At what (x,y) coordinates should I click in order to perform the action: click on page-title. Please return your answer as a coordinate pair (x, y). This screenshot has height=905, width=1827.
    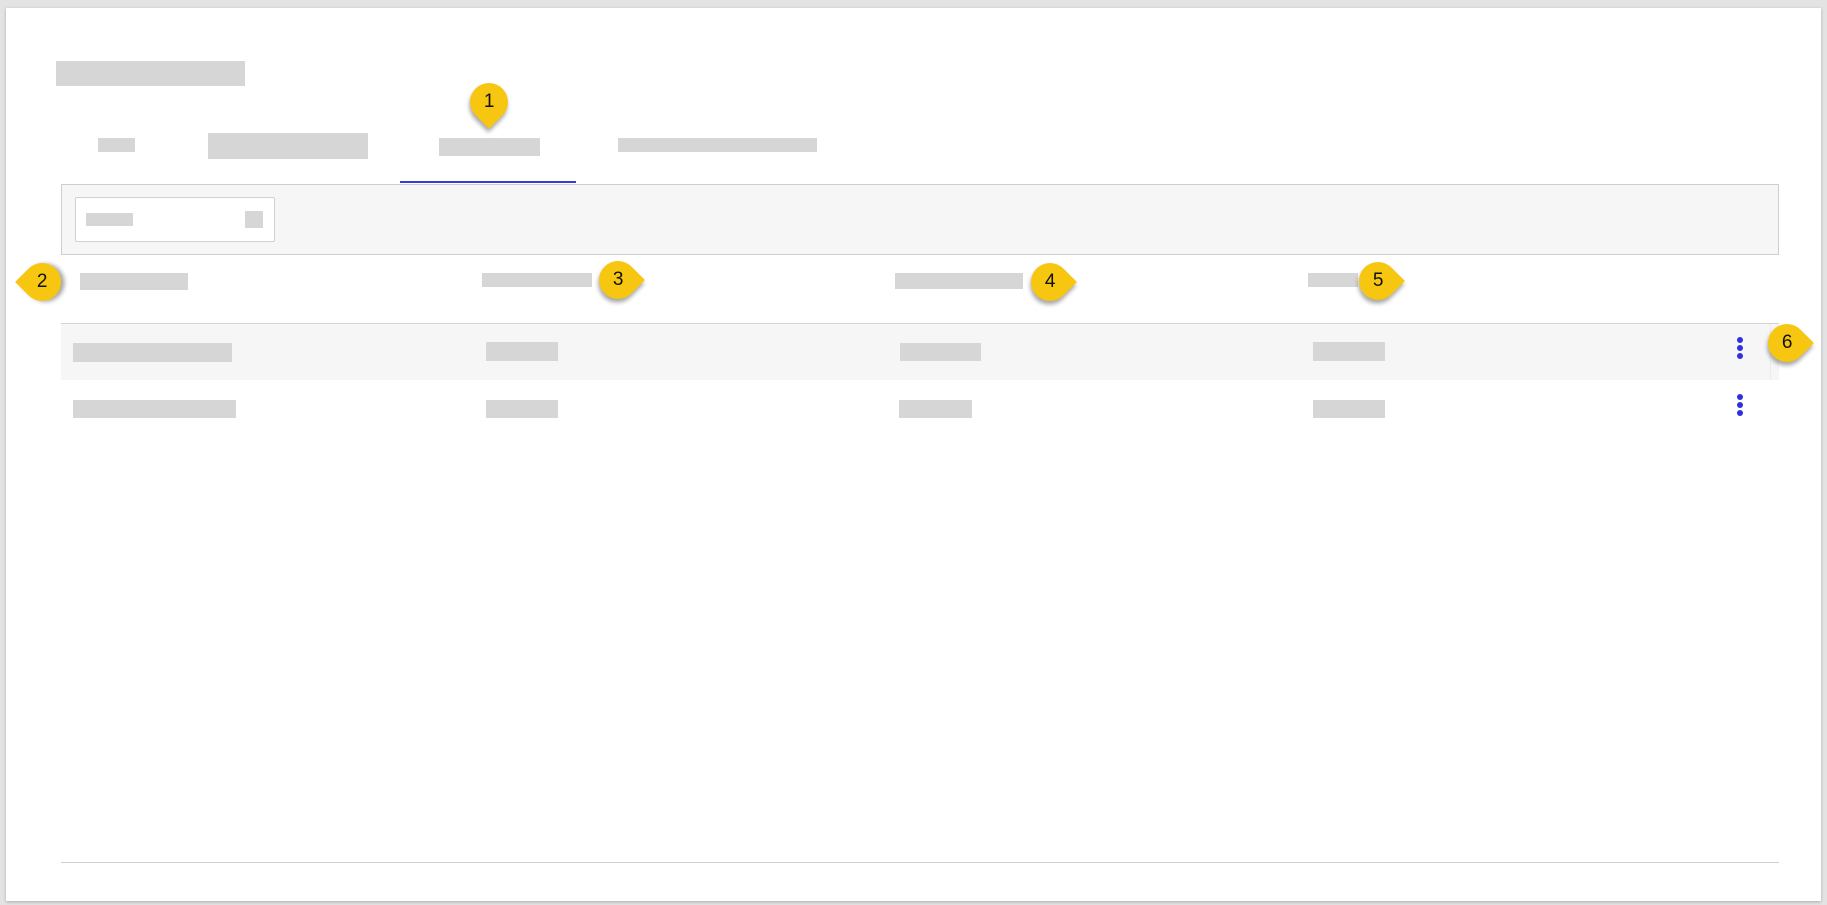
    Looking at the image, I should click on (150, 73).